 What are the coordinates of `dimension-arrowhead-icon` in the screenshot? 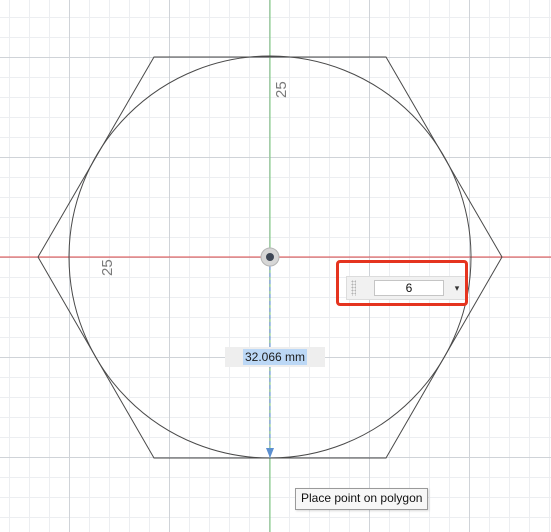 It's located at (270, 453).